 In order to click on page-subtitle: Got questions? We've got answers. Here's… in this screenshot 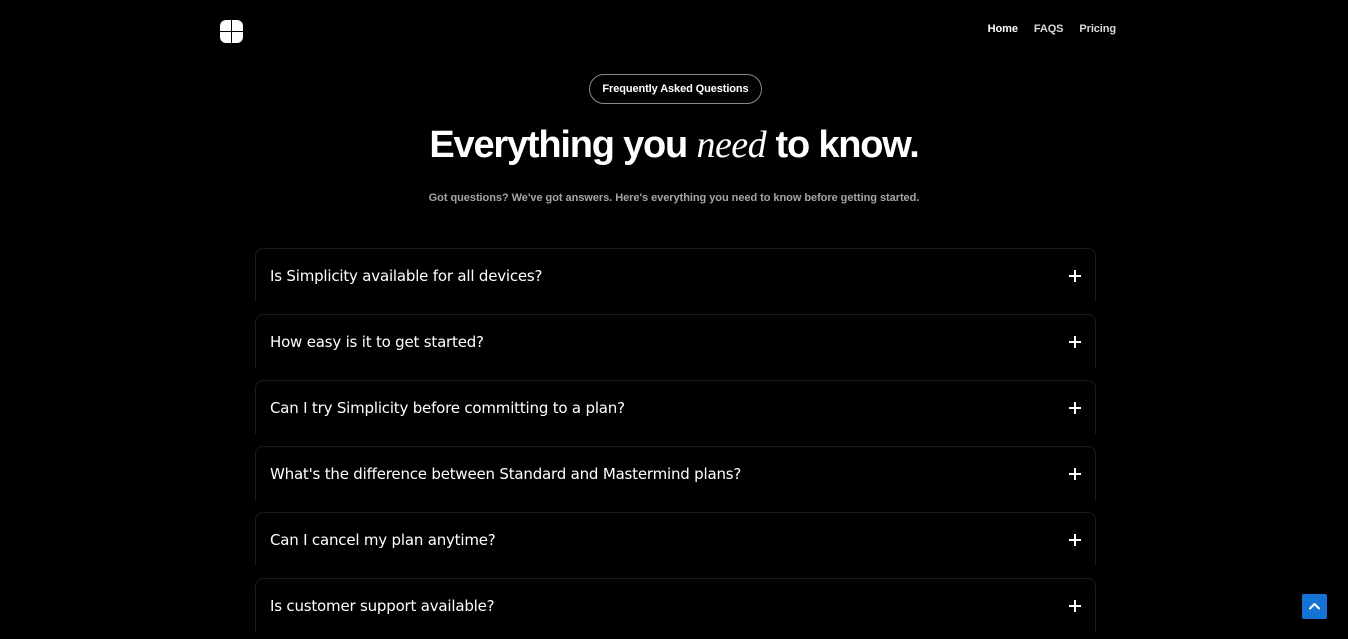, I will do `click(674, 198)`.